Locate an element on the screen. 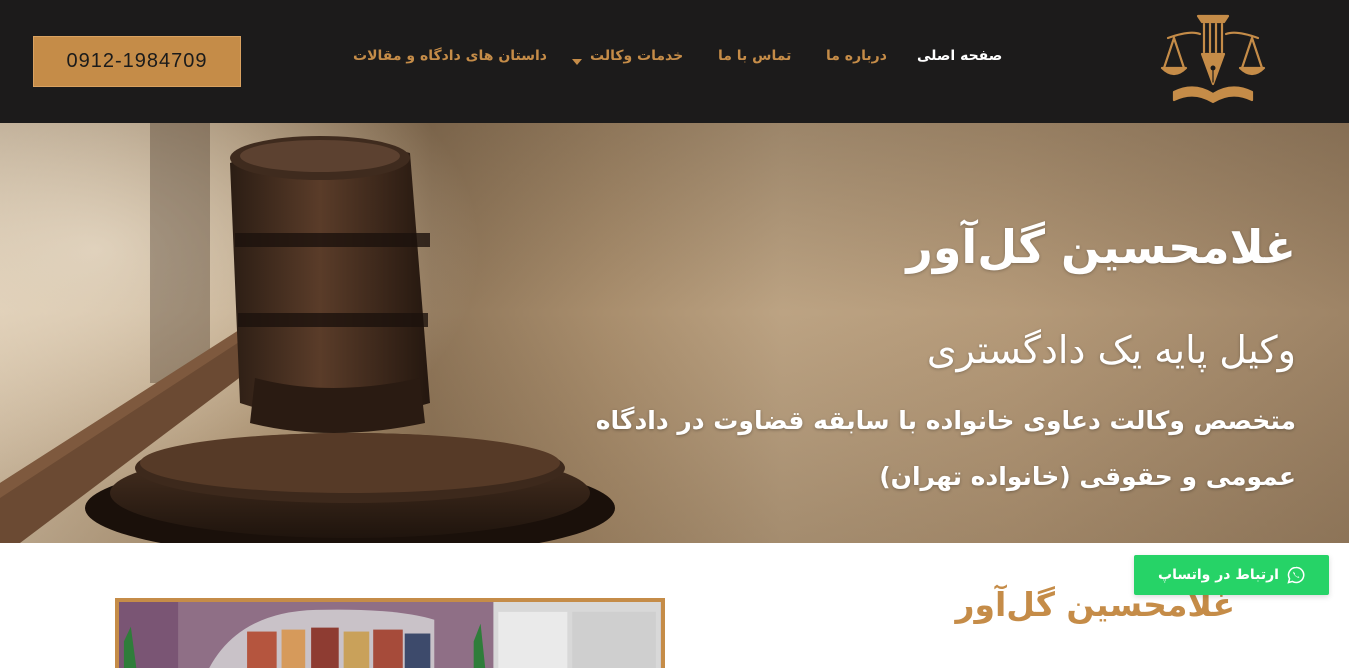  office-photo-image is located at coordinates (390, 635).